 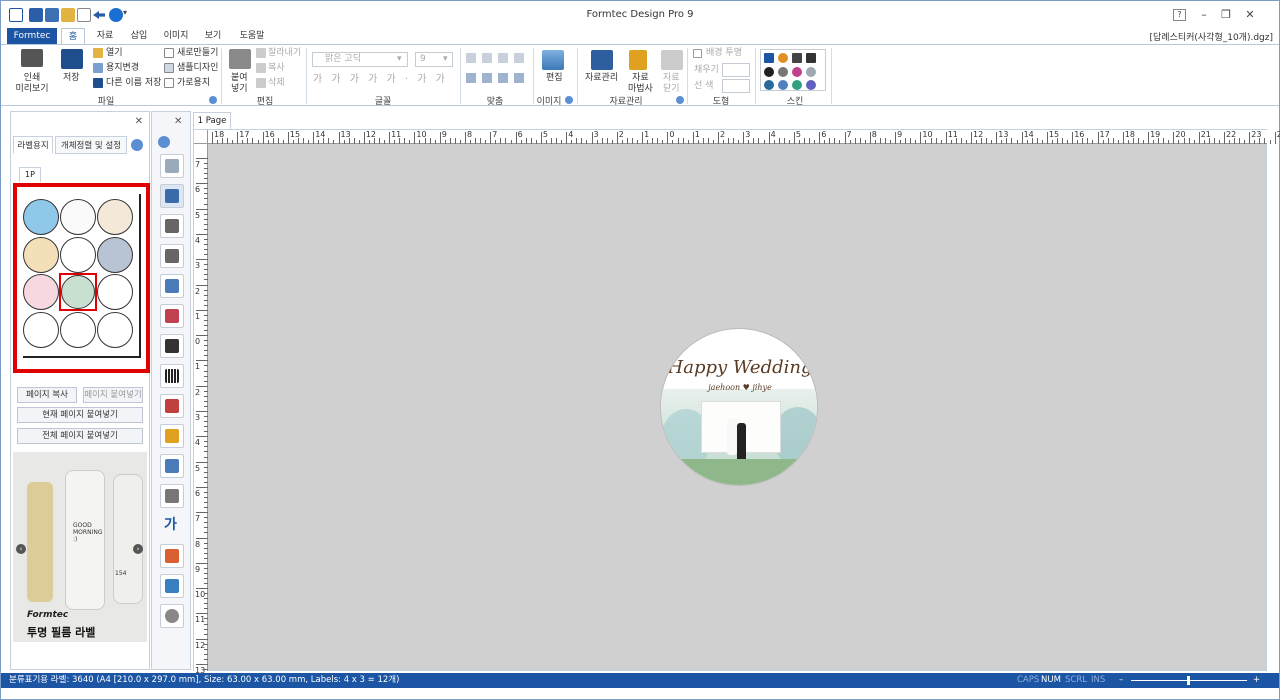 What do you see at coordinates (72, 59) in the screenshot?
I see `save-disk-icon` at bounding box center [72, 59].